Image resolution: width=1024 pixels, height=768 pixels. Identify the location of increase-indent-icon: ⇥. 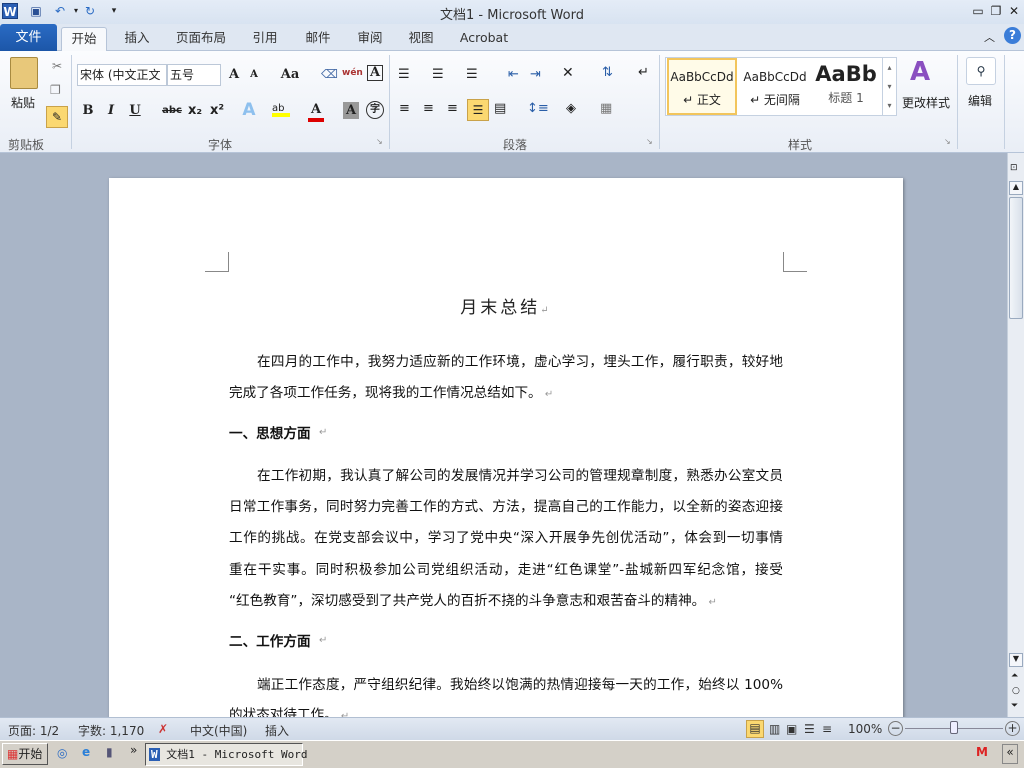
(535, 74).